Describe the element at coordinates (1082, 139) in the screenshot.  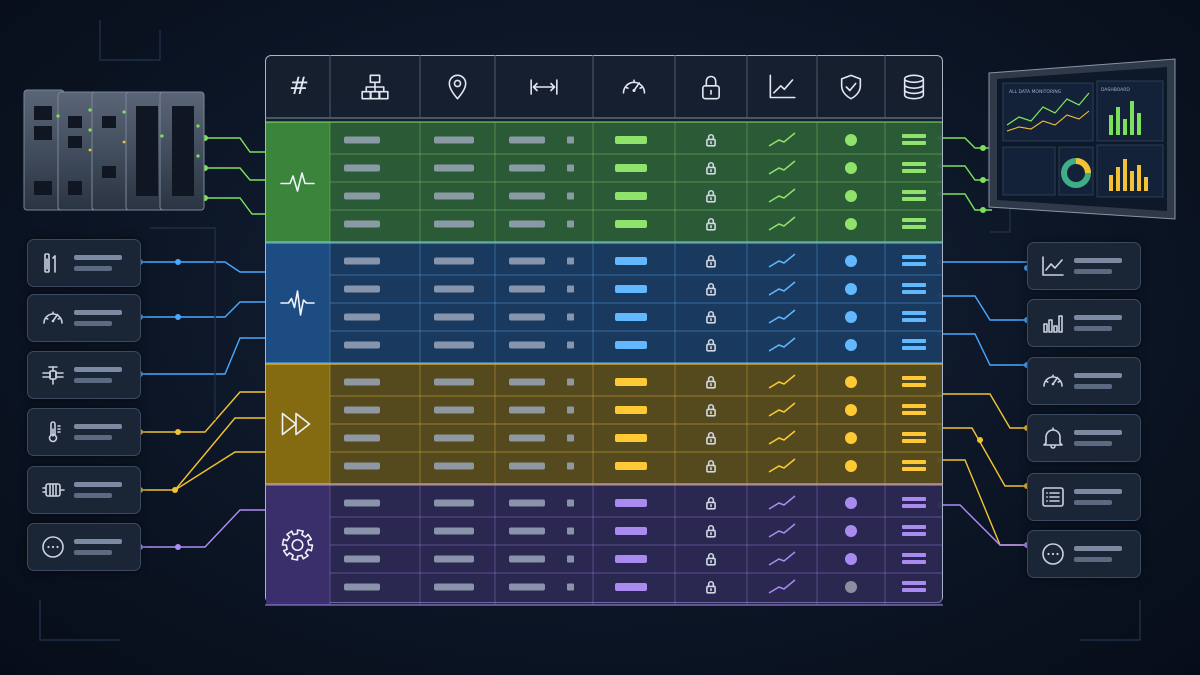
I see `monitoring-display: ALL DATA MONITORING DASHBOARD` at that location.